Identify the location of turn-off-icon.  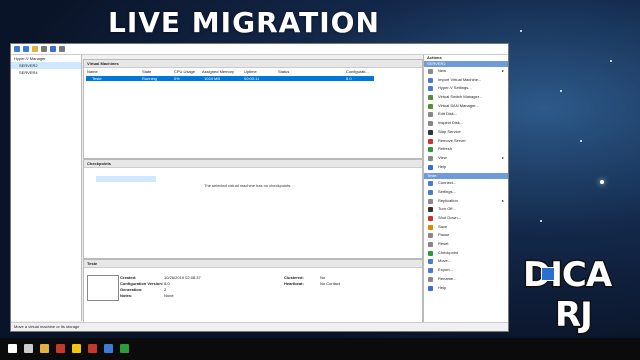
(430, 210).